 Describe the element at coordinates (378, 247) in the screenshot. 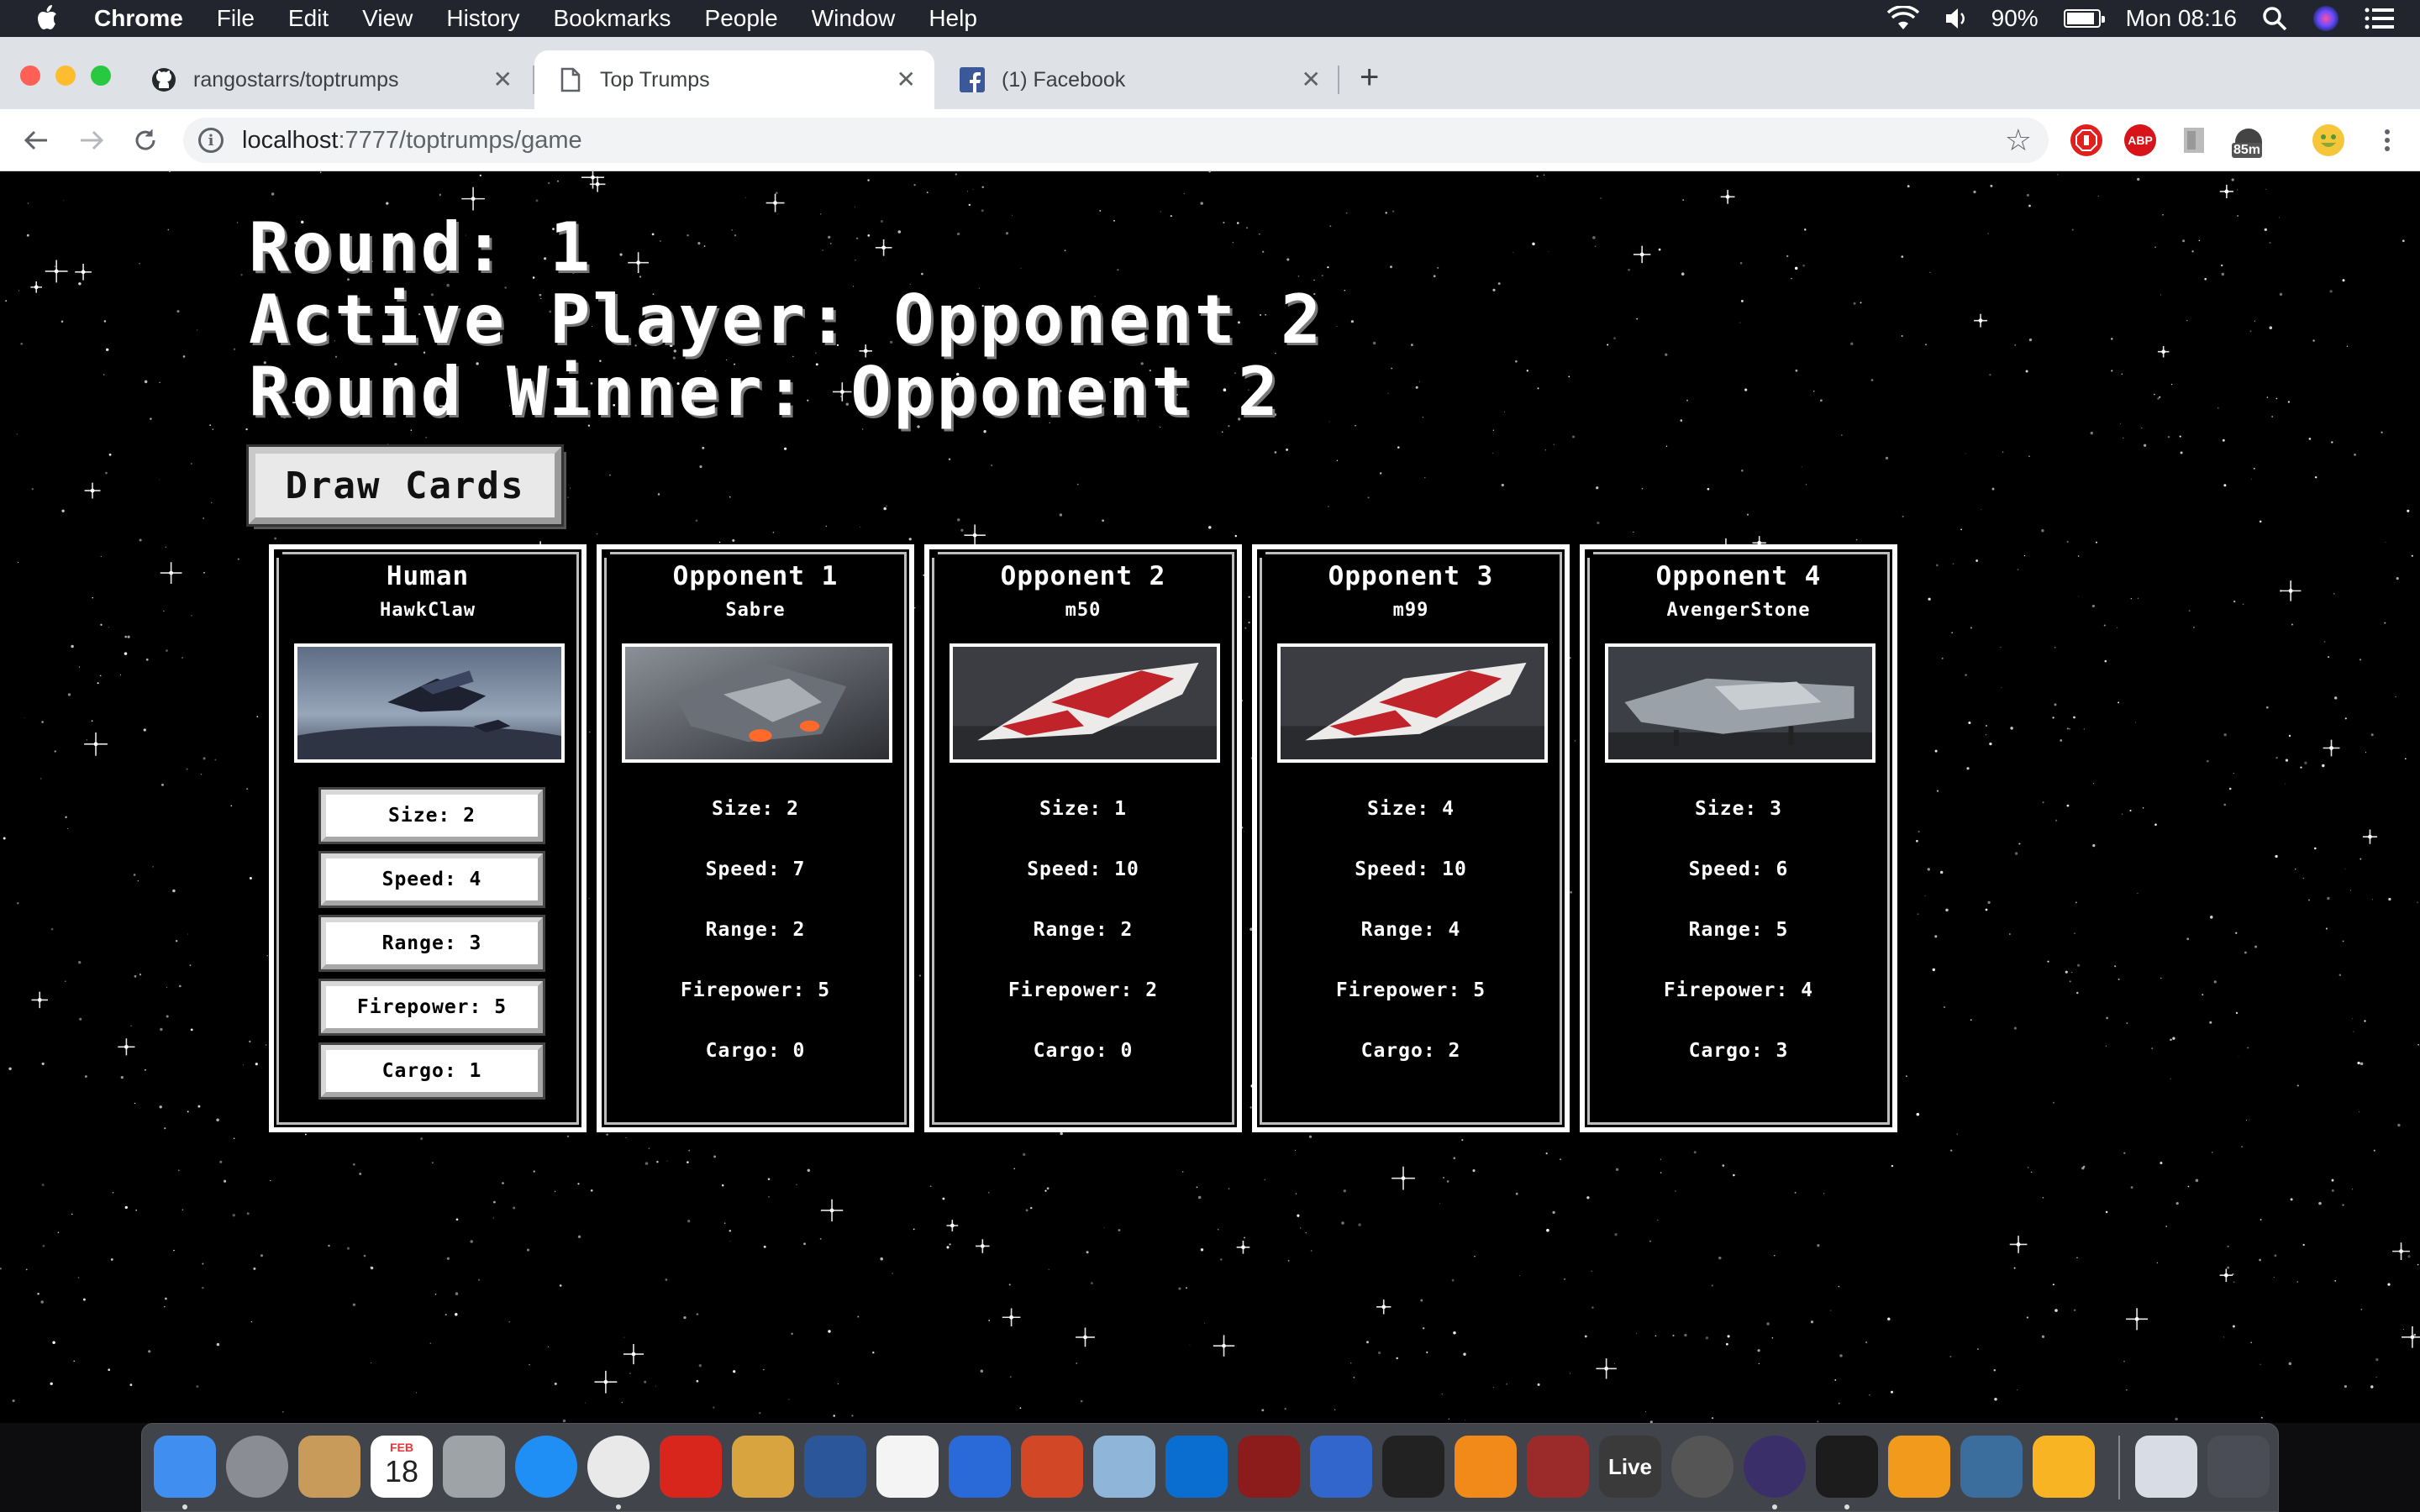

I see `round-label: Round:` at that location.